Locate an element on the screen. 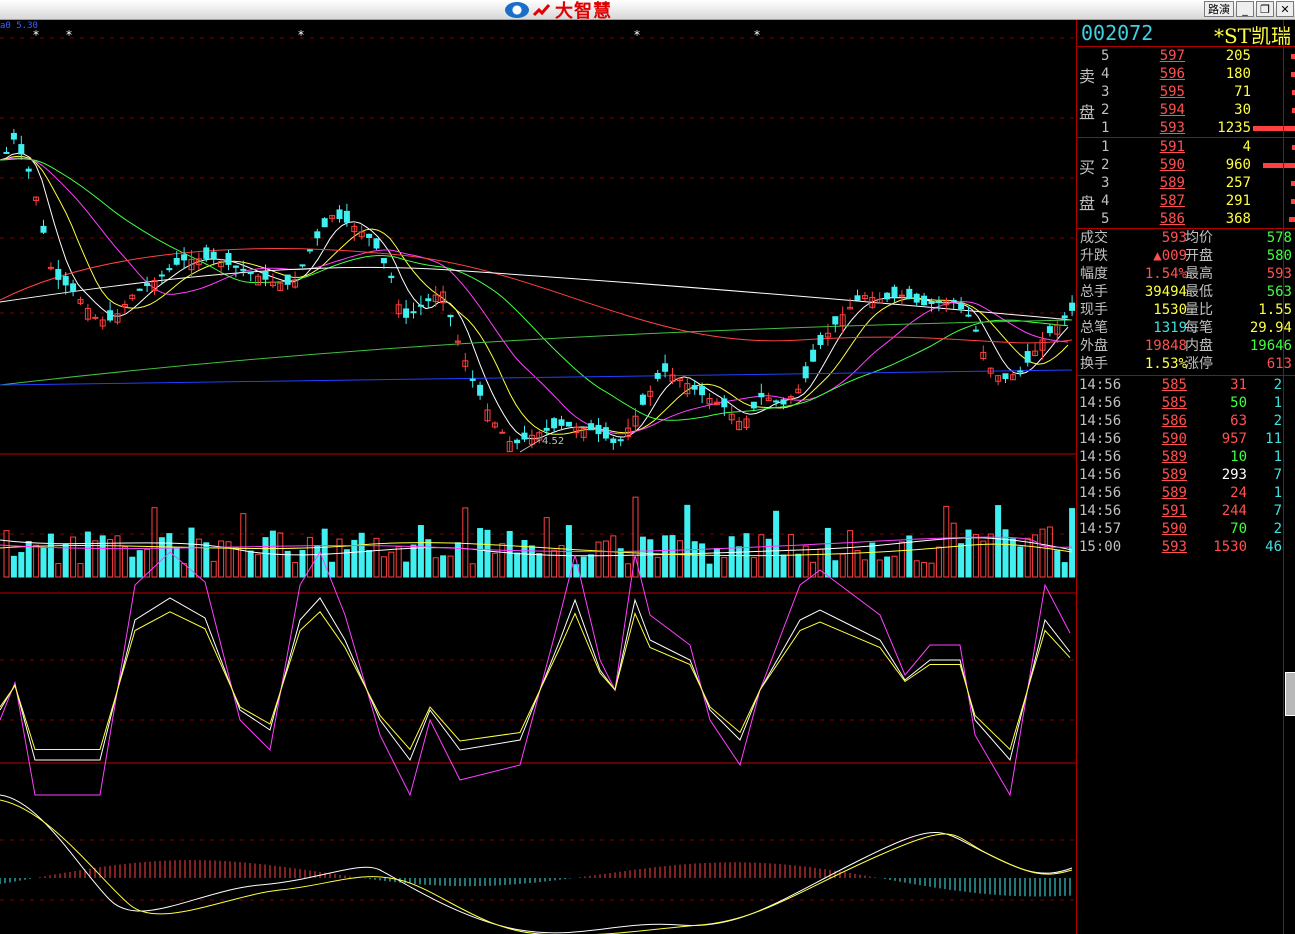  tick-row: 14:56 585 50 1 is located at coordinates (1186, 403).